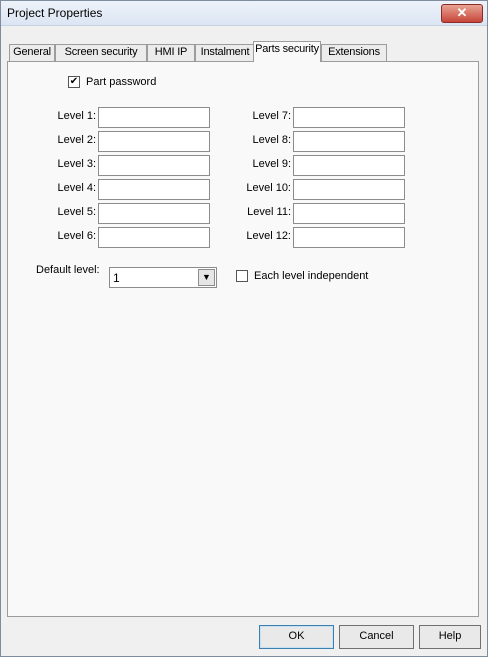 This screenshot has height=657, width=488. Describe the element at coordinates (163, 277) in the screenshot. I see `default-level-select: 1 ▼` at that location.